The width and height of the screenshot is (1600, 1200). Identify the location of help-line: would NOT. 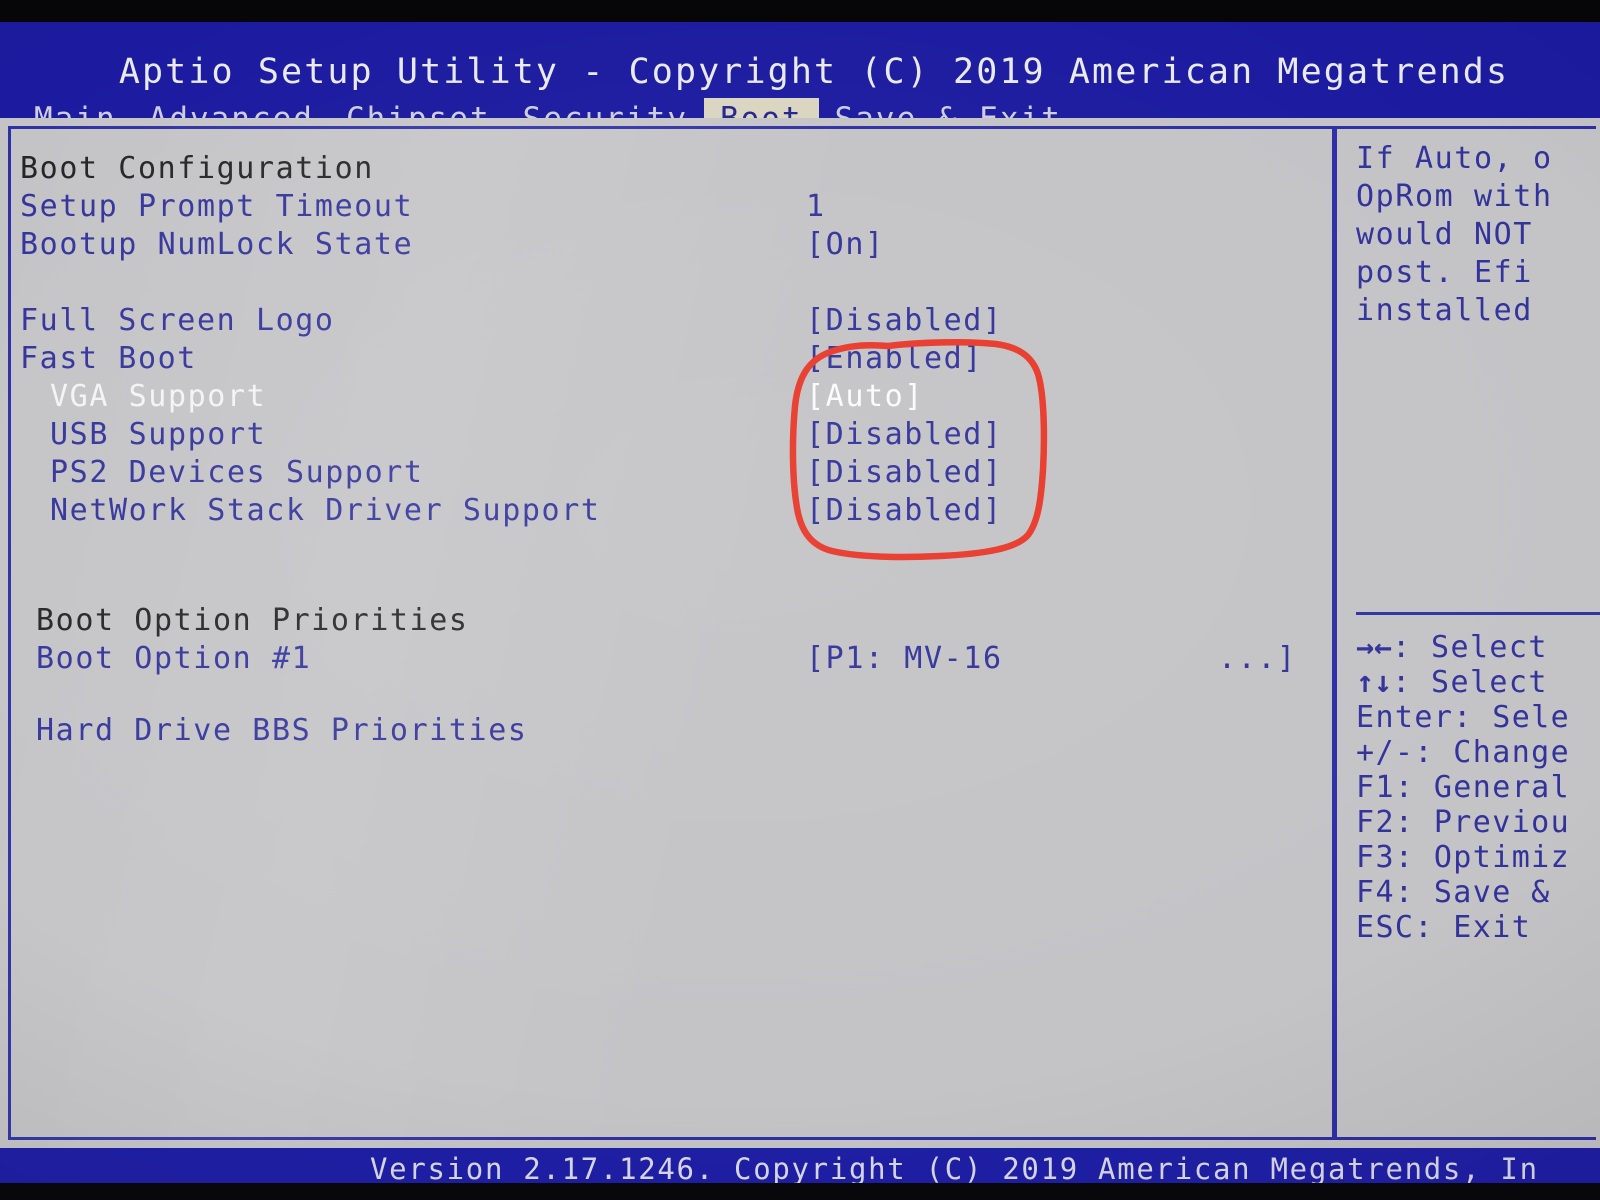
(1444, 234).